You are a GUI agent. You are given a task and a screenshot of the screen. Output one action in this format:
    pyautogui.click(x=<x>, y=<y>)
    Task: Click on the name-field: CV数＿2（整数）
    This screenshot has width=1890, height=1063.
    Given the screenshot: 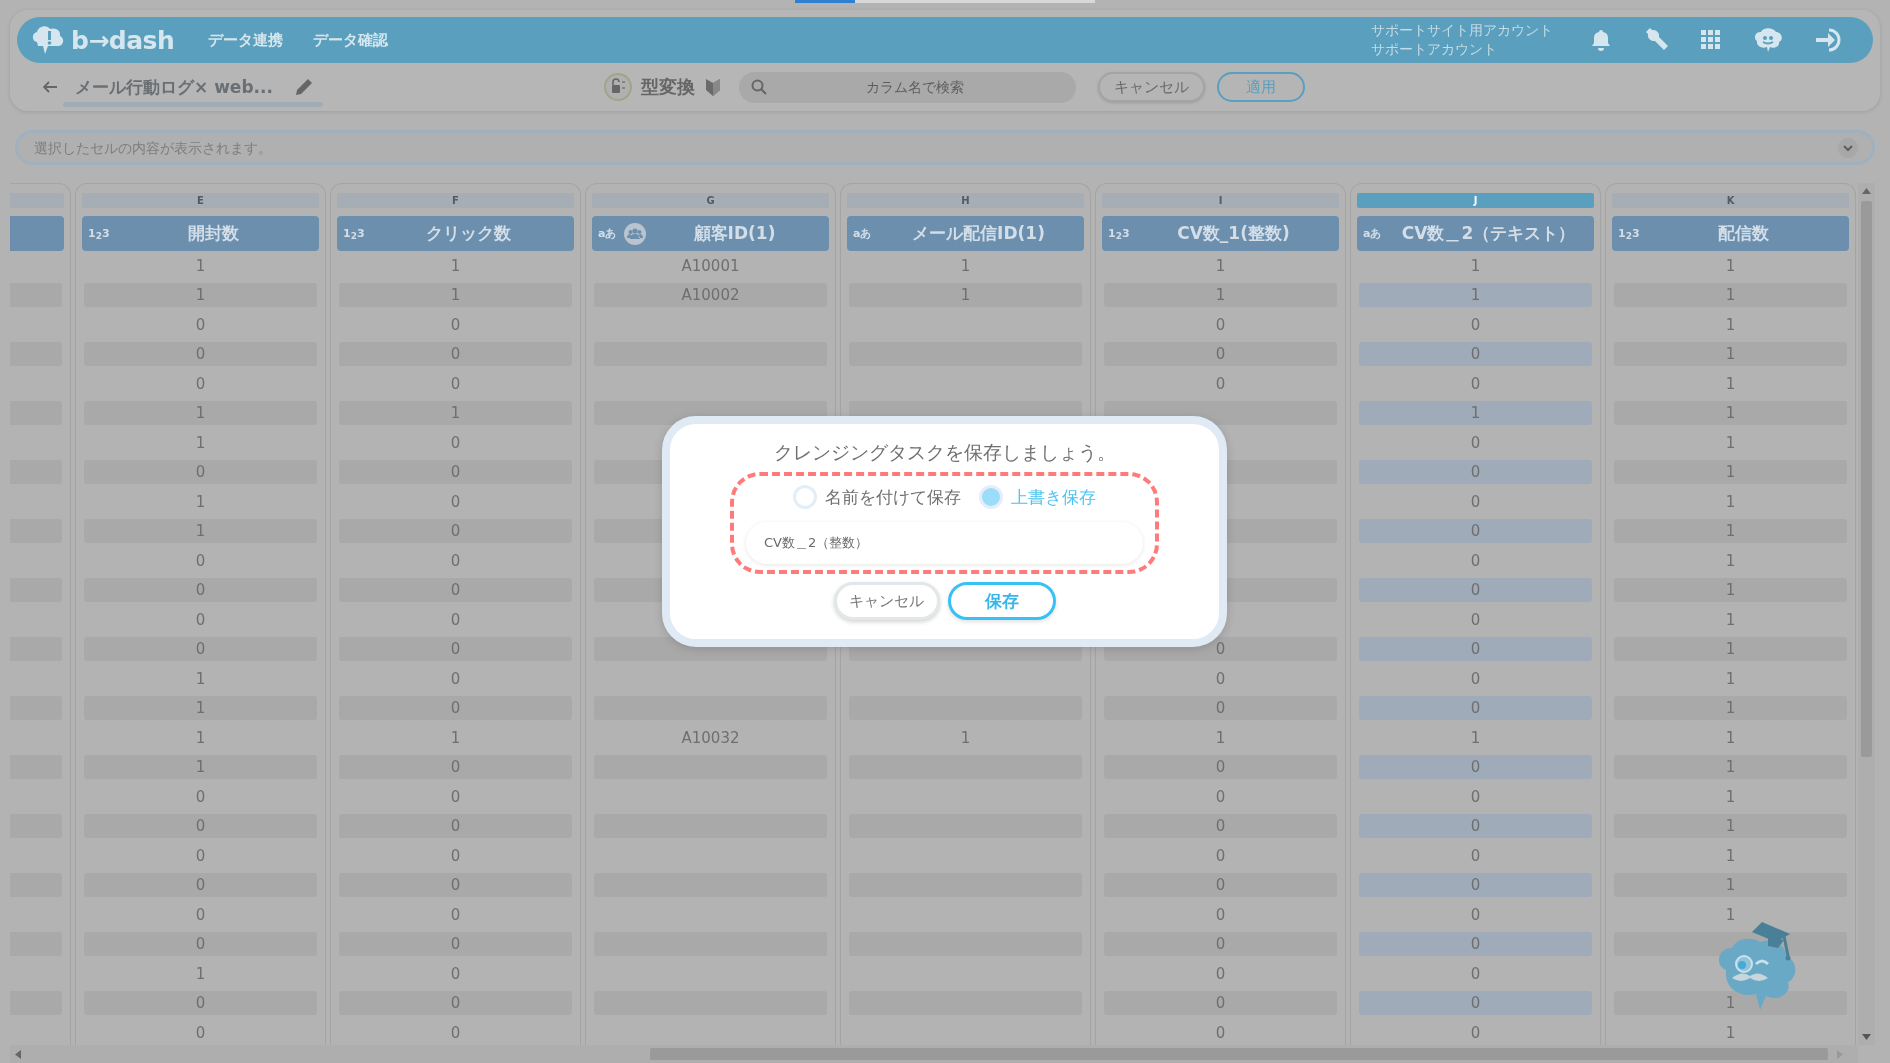 What is the action you would take?
    pyautogui.click(x=944, y=543)
    